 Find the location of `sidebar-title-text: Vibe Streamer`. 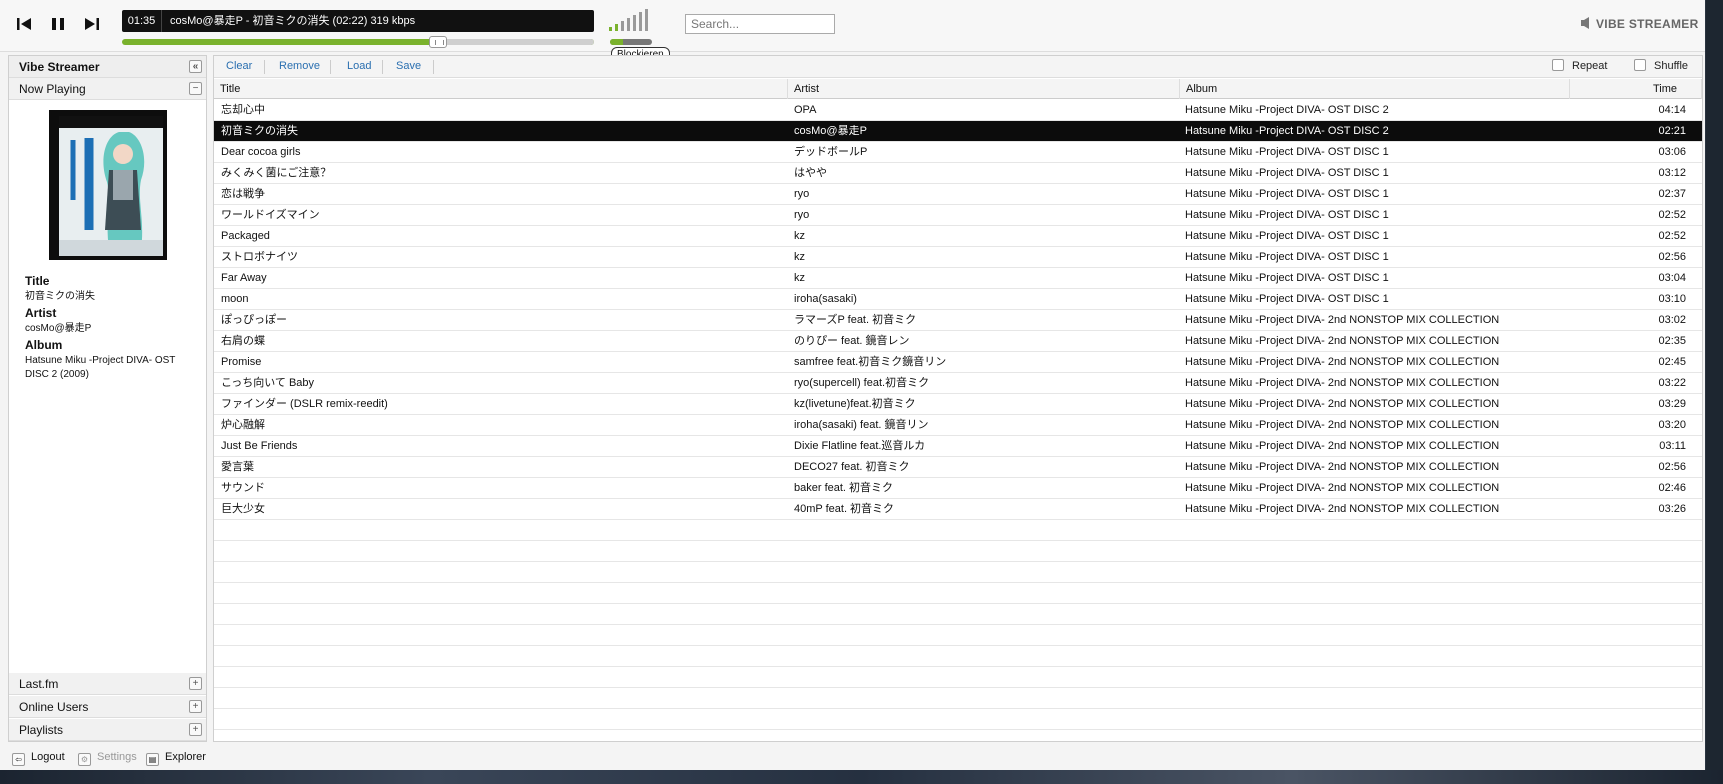

sidebar-title-text: Vibe Streamer is located at coordinates (59, 67).